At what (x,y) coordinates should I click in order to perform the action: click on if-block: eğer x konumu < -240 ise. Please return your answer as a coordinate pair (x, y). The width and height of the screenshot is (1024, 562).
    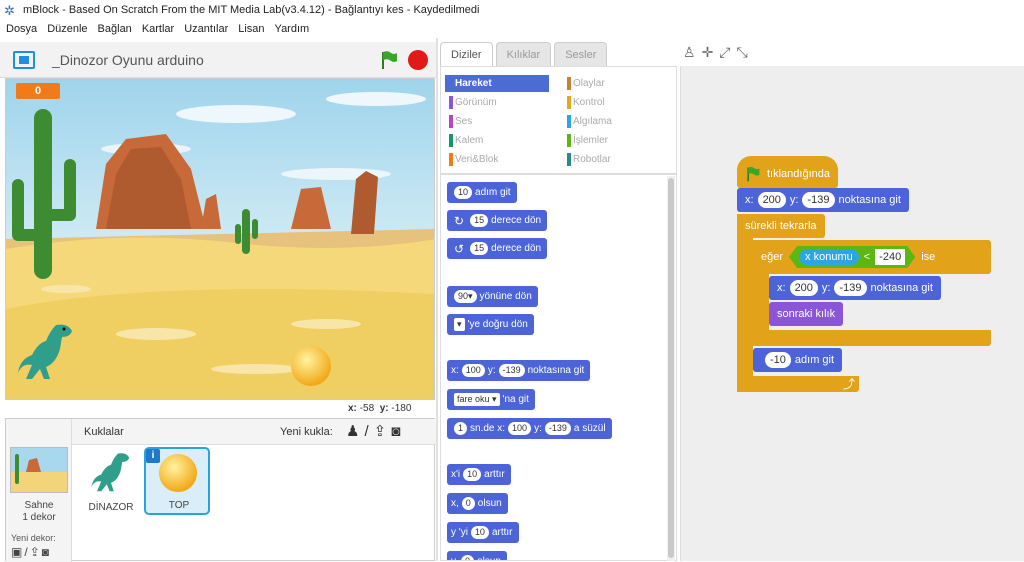
    Looking at the image, I should click on (872, 257).